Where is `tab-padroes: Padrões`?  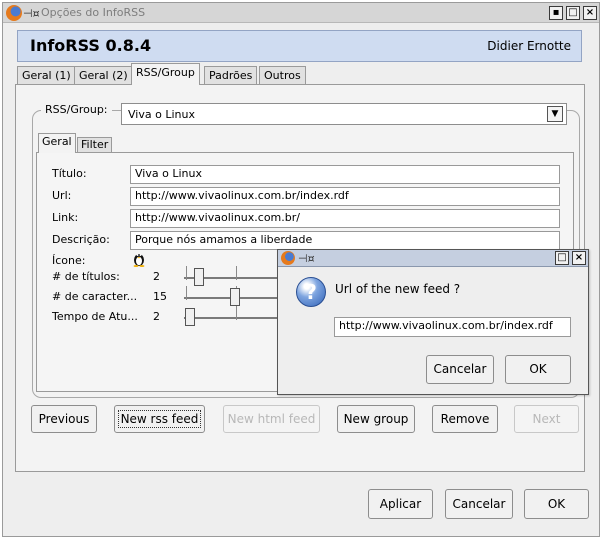
tab-padroes: Padrões is located at coordinates (231, 75).